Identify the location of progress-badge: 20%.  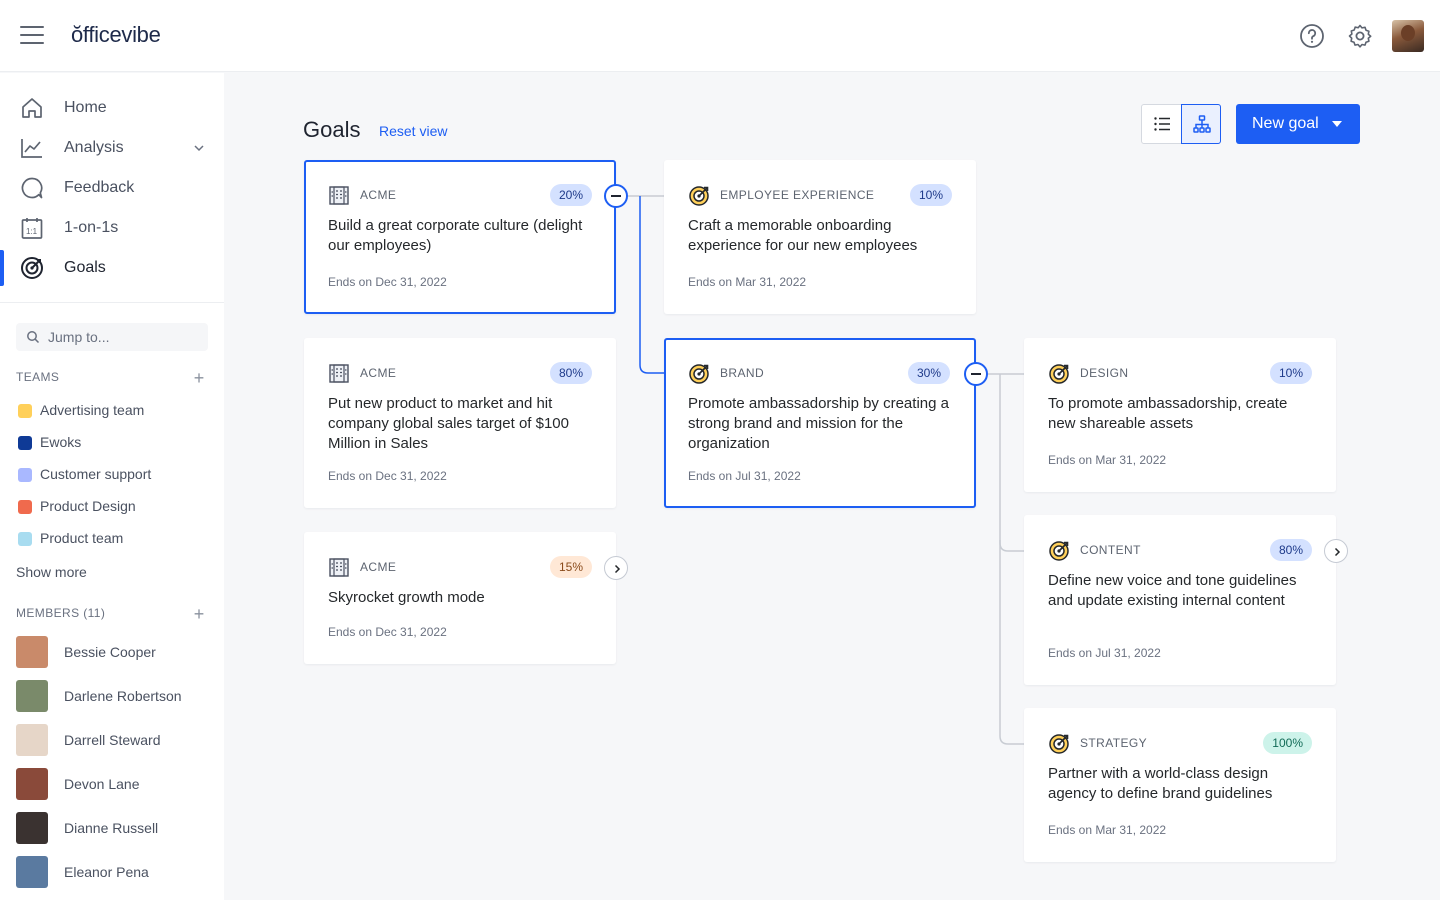
(570, 195).